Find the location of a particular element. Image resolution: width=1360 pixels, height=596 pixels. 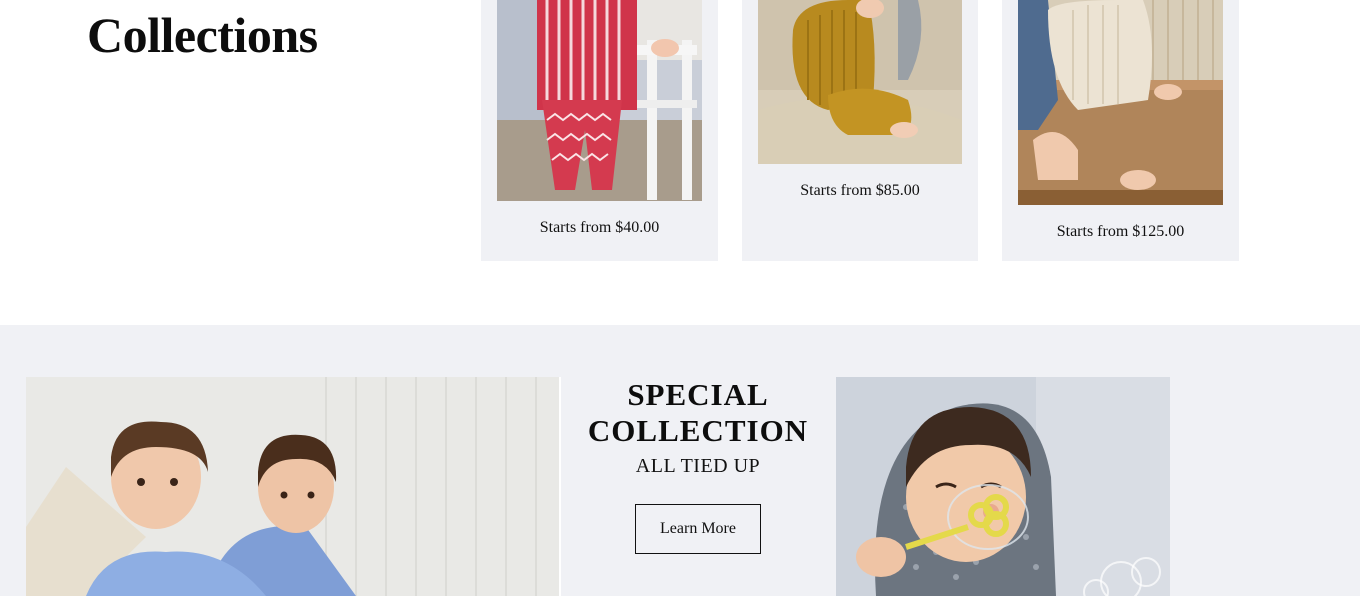

card-price: Starts from $85.00 is located at coordinates (860, 190).